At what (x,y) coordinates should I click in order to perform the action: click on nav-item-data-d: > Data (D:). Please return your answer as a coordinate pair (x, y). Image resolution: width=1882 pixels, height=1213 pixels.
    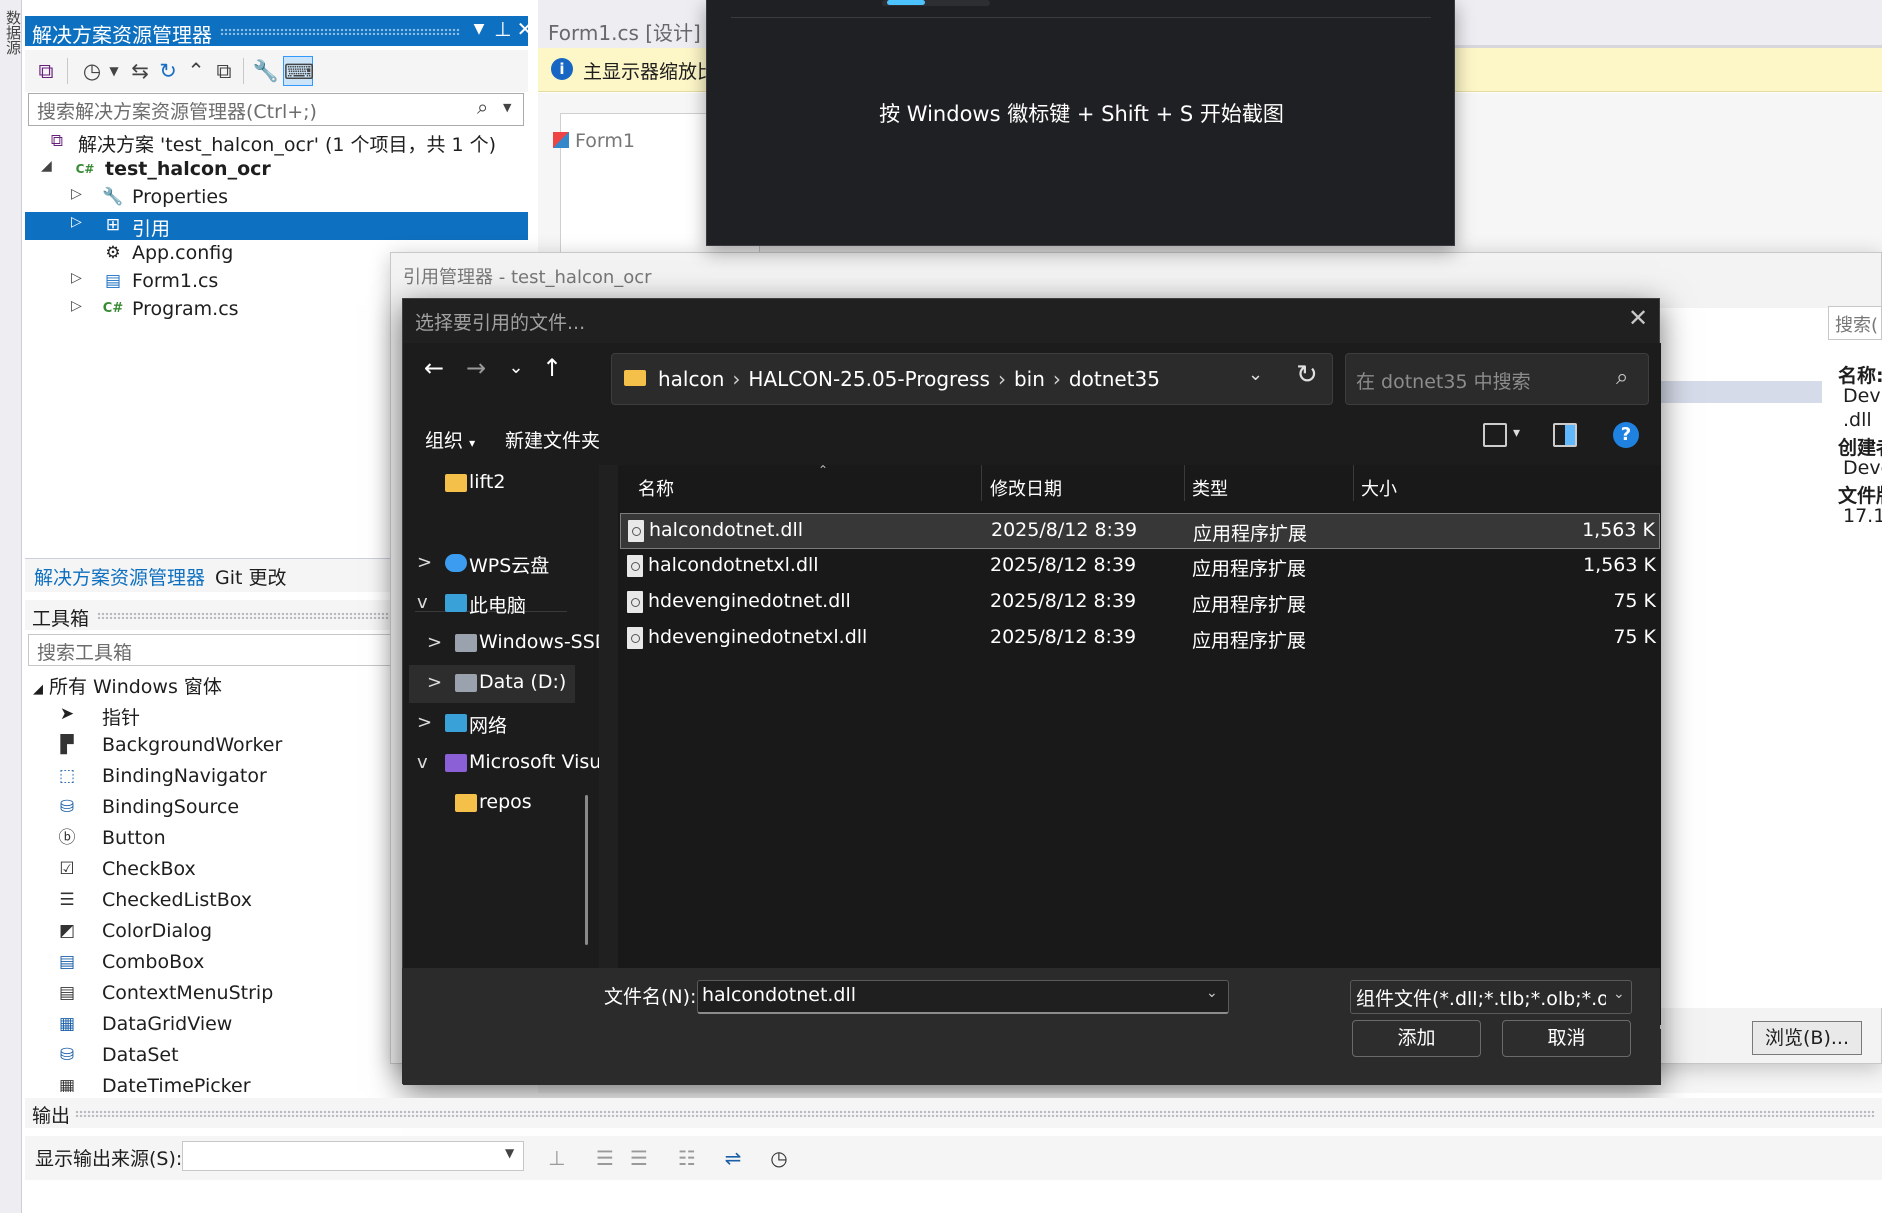
    Looking at the image, I should click on (492, 684).